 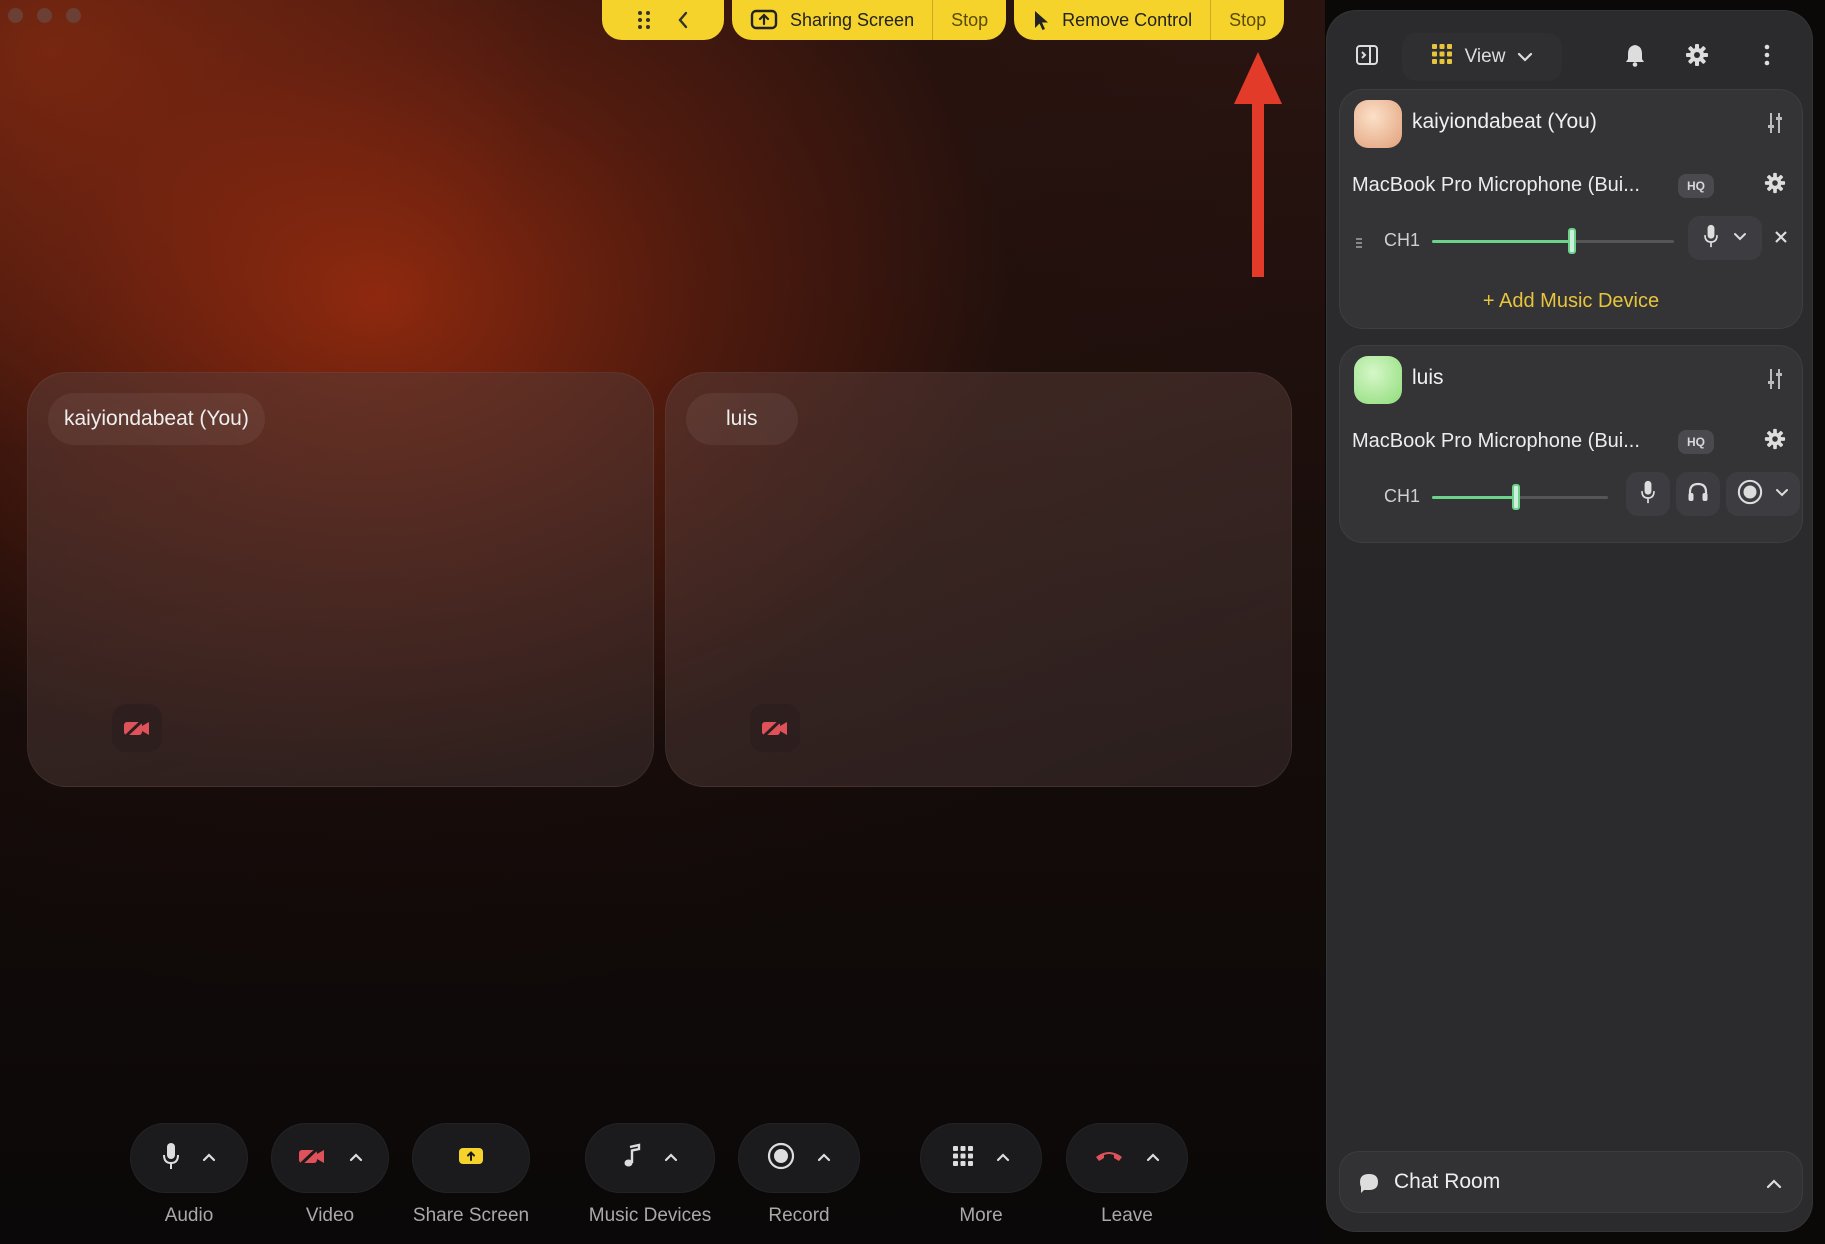 I want to click on headphones-icon, so click(x=1698, y=494).